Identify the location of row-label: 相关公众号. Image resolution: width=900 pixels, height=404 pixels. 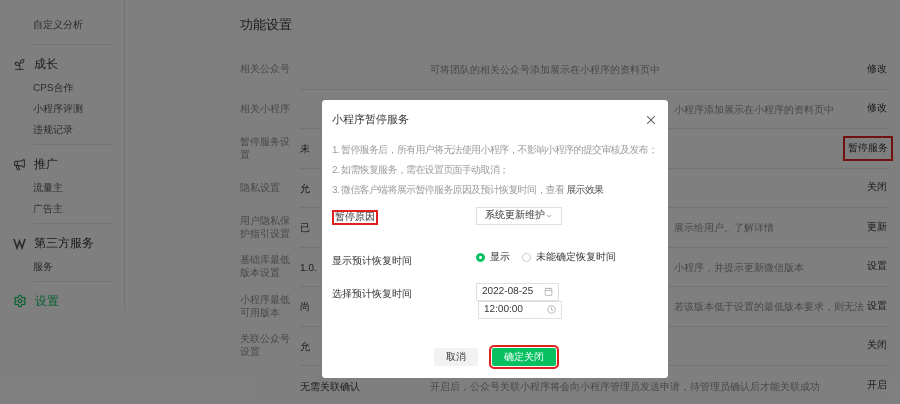
(265, 69).